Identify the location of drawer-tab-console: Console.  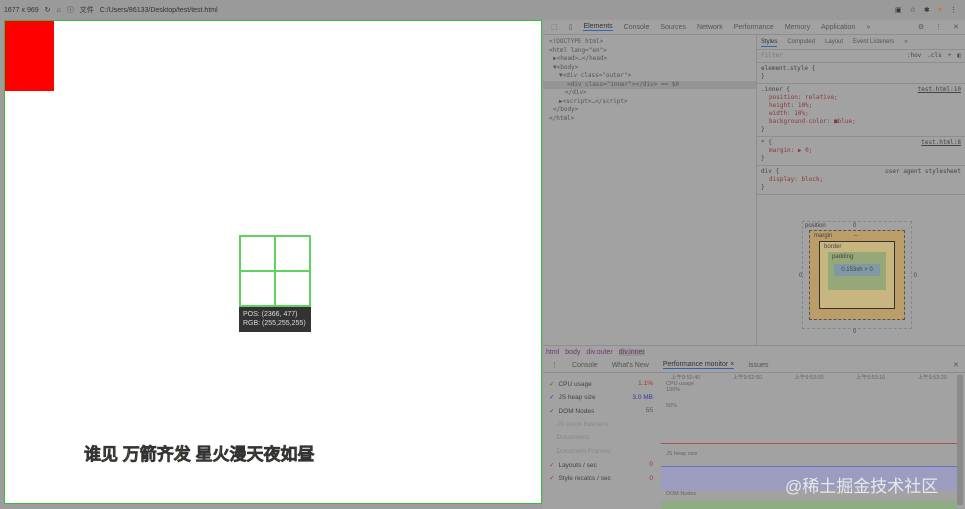
(585, 365).